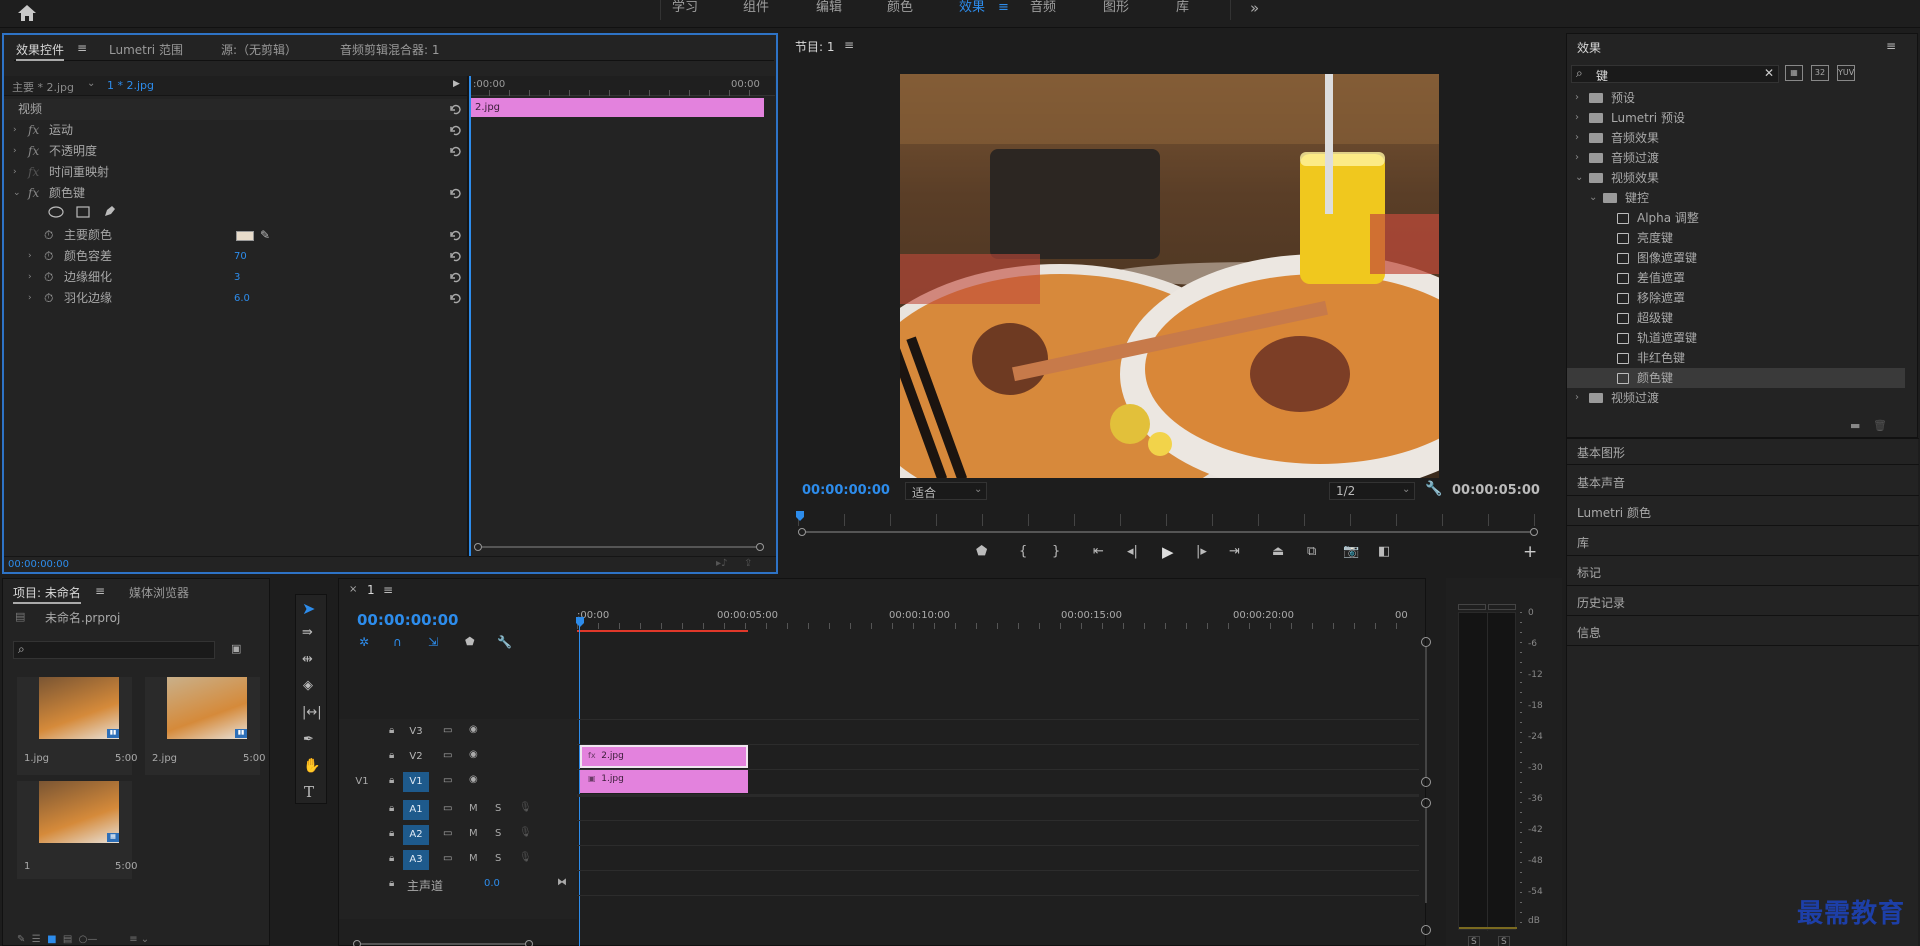 The image size is (1920, 946). I want to click on ec-current-time: 00:00:00:00, so click(38, 564).